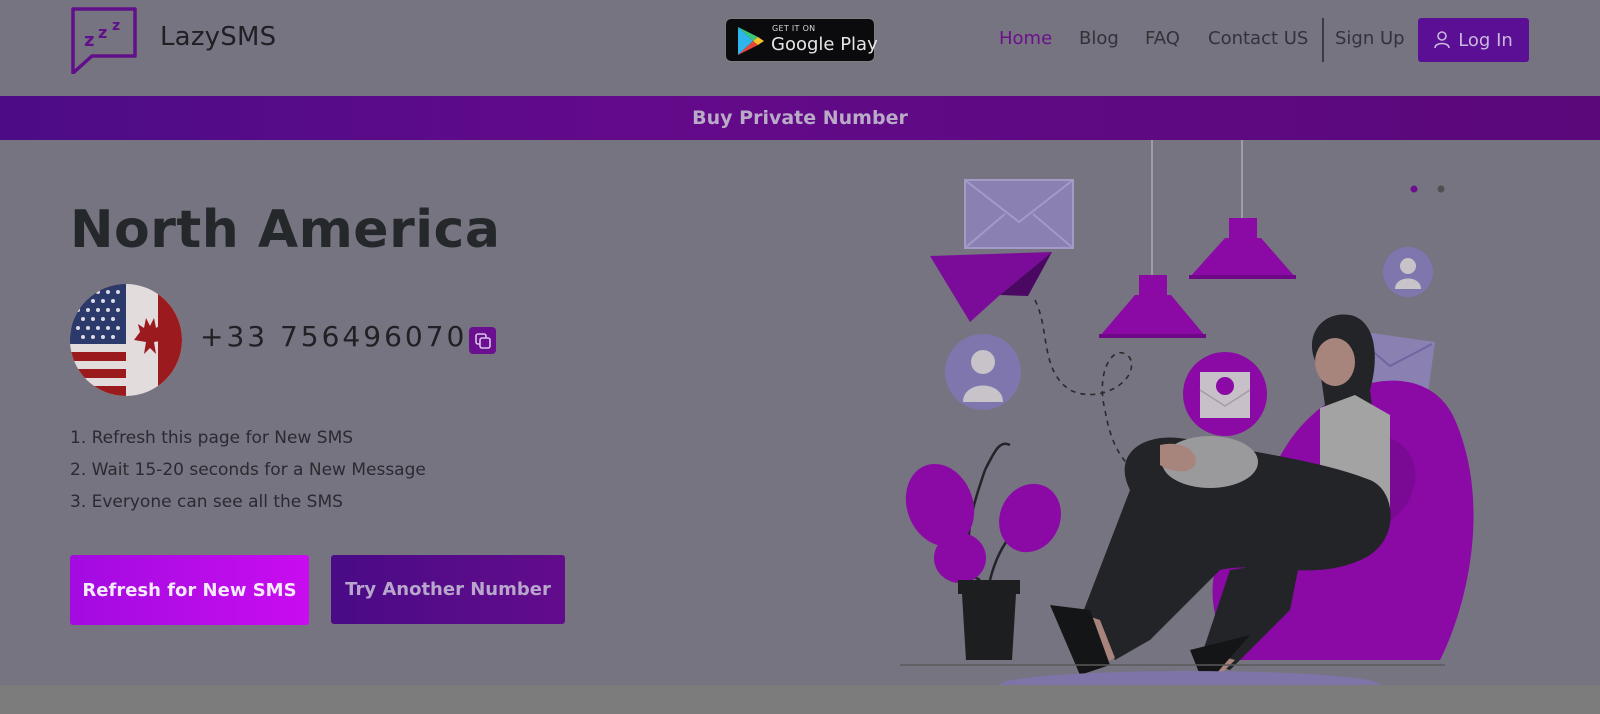  I want to click on google-play-badge: GET IT ON Google Play, so click(801, 40).